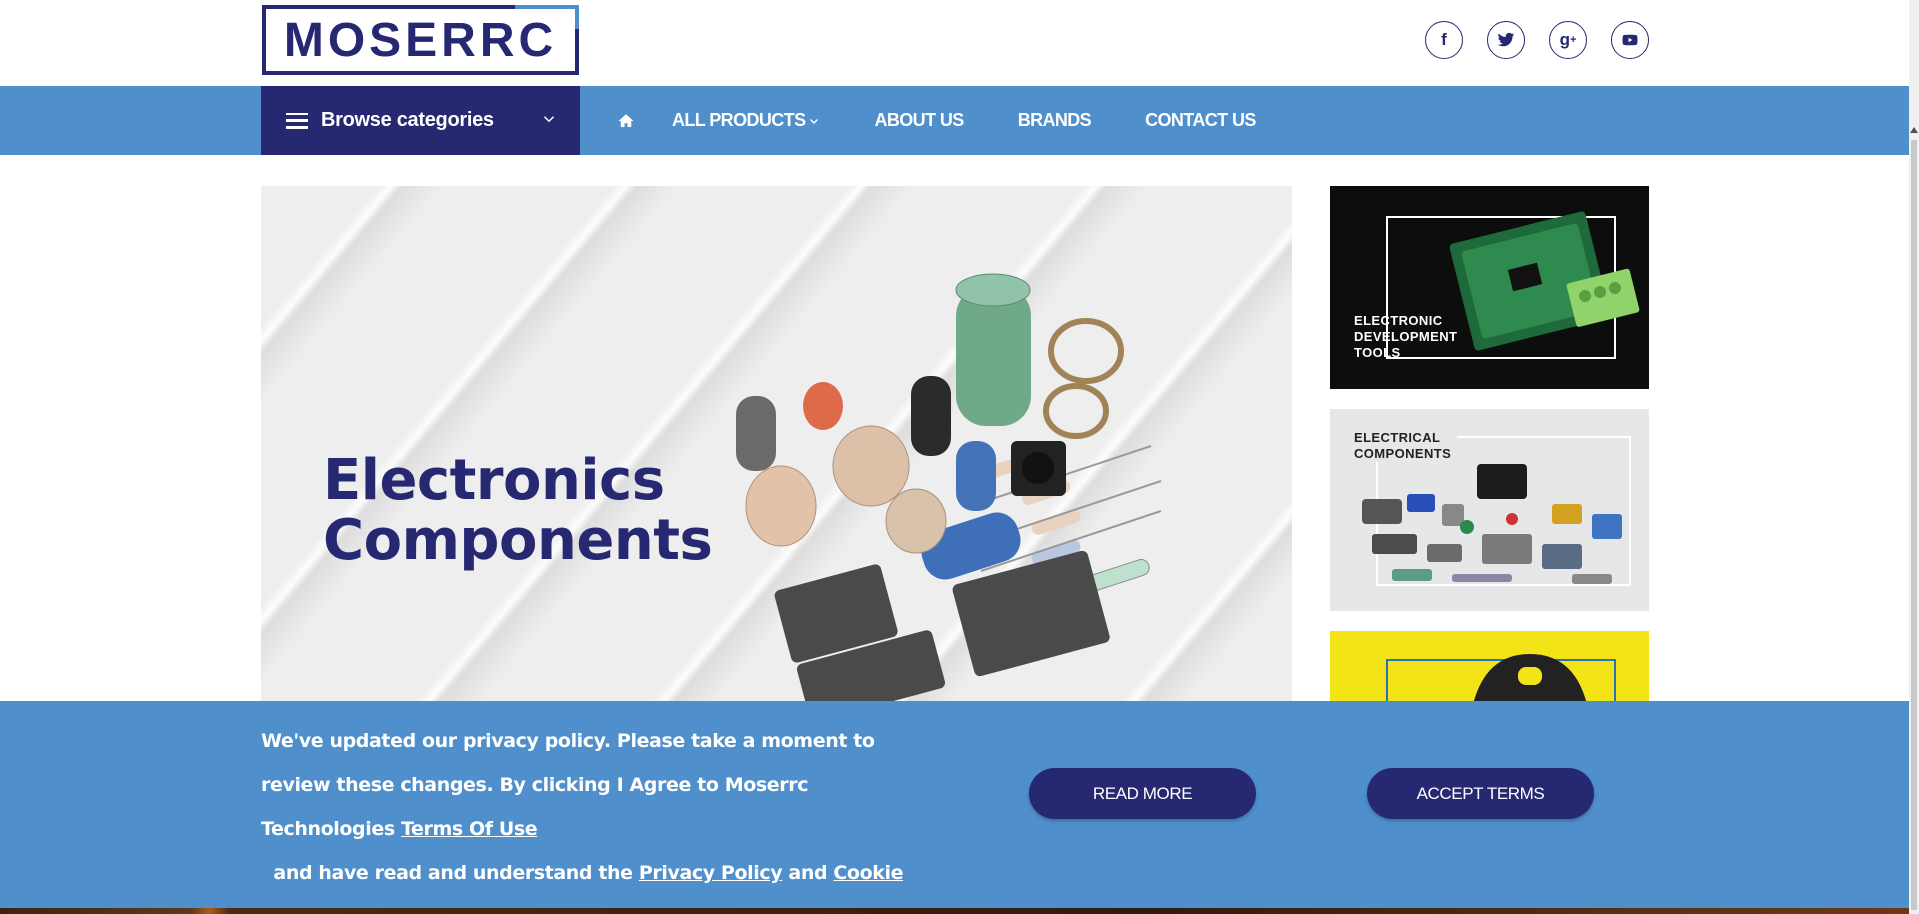 Image resolution: width=1919 pixels, height=914 pixels. What do you see at coordinates (1914, 525) in the screenshot?
I see `scrollbar-thumb` at bounding box center [1914, 525].